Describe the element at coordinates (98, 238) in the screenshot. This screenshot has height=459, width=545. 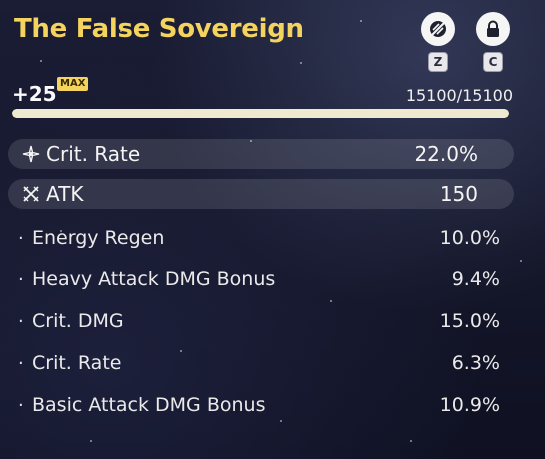
I see `sub-stat-label: Energy Regen` at that location.